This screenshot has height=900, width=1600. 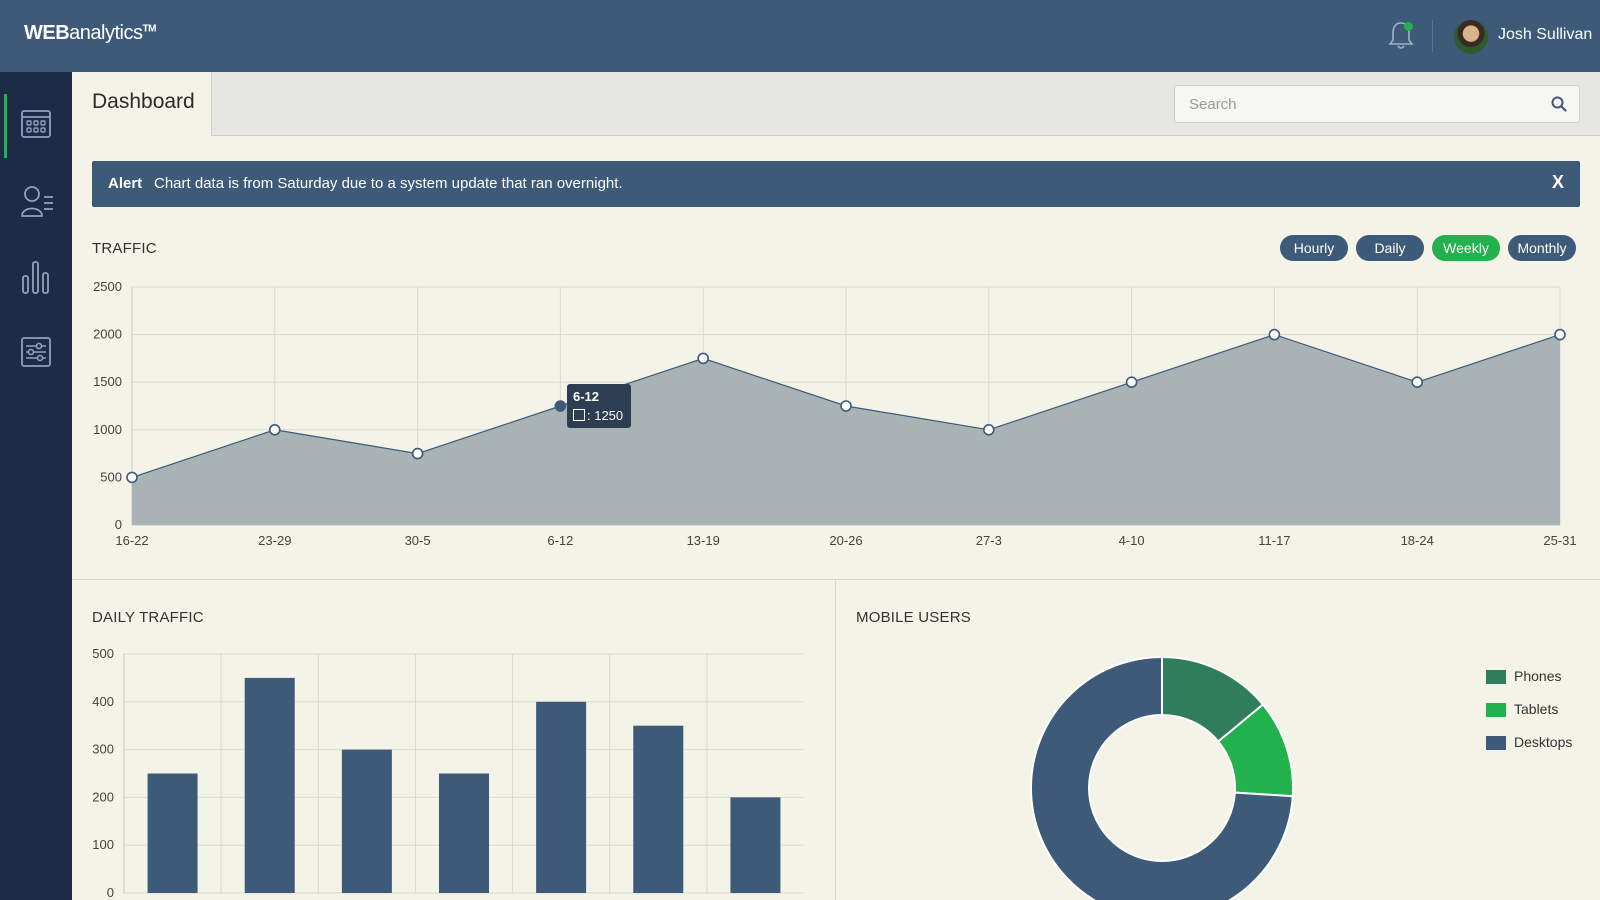 I want to click on user-name: Josh Sullivan, so click(x=1545, y=35).